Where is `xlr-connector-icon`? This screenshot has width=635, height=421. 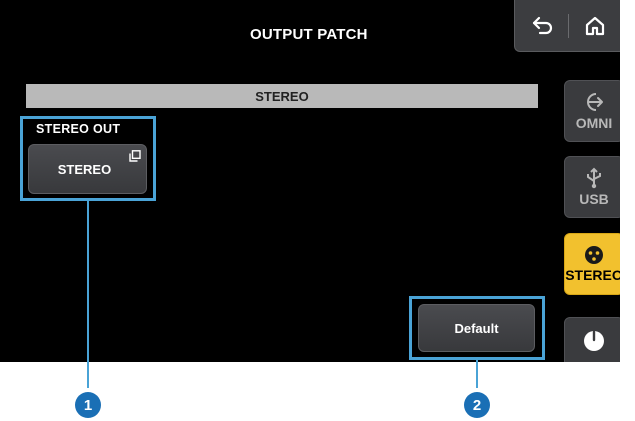
xlr-connector-icon is located at coordinates (594, 255).